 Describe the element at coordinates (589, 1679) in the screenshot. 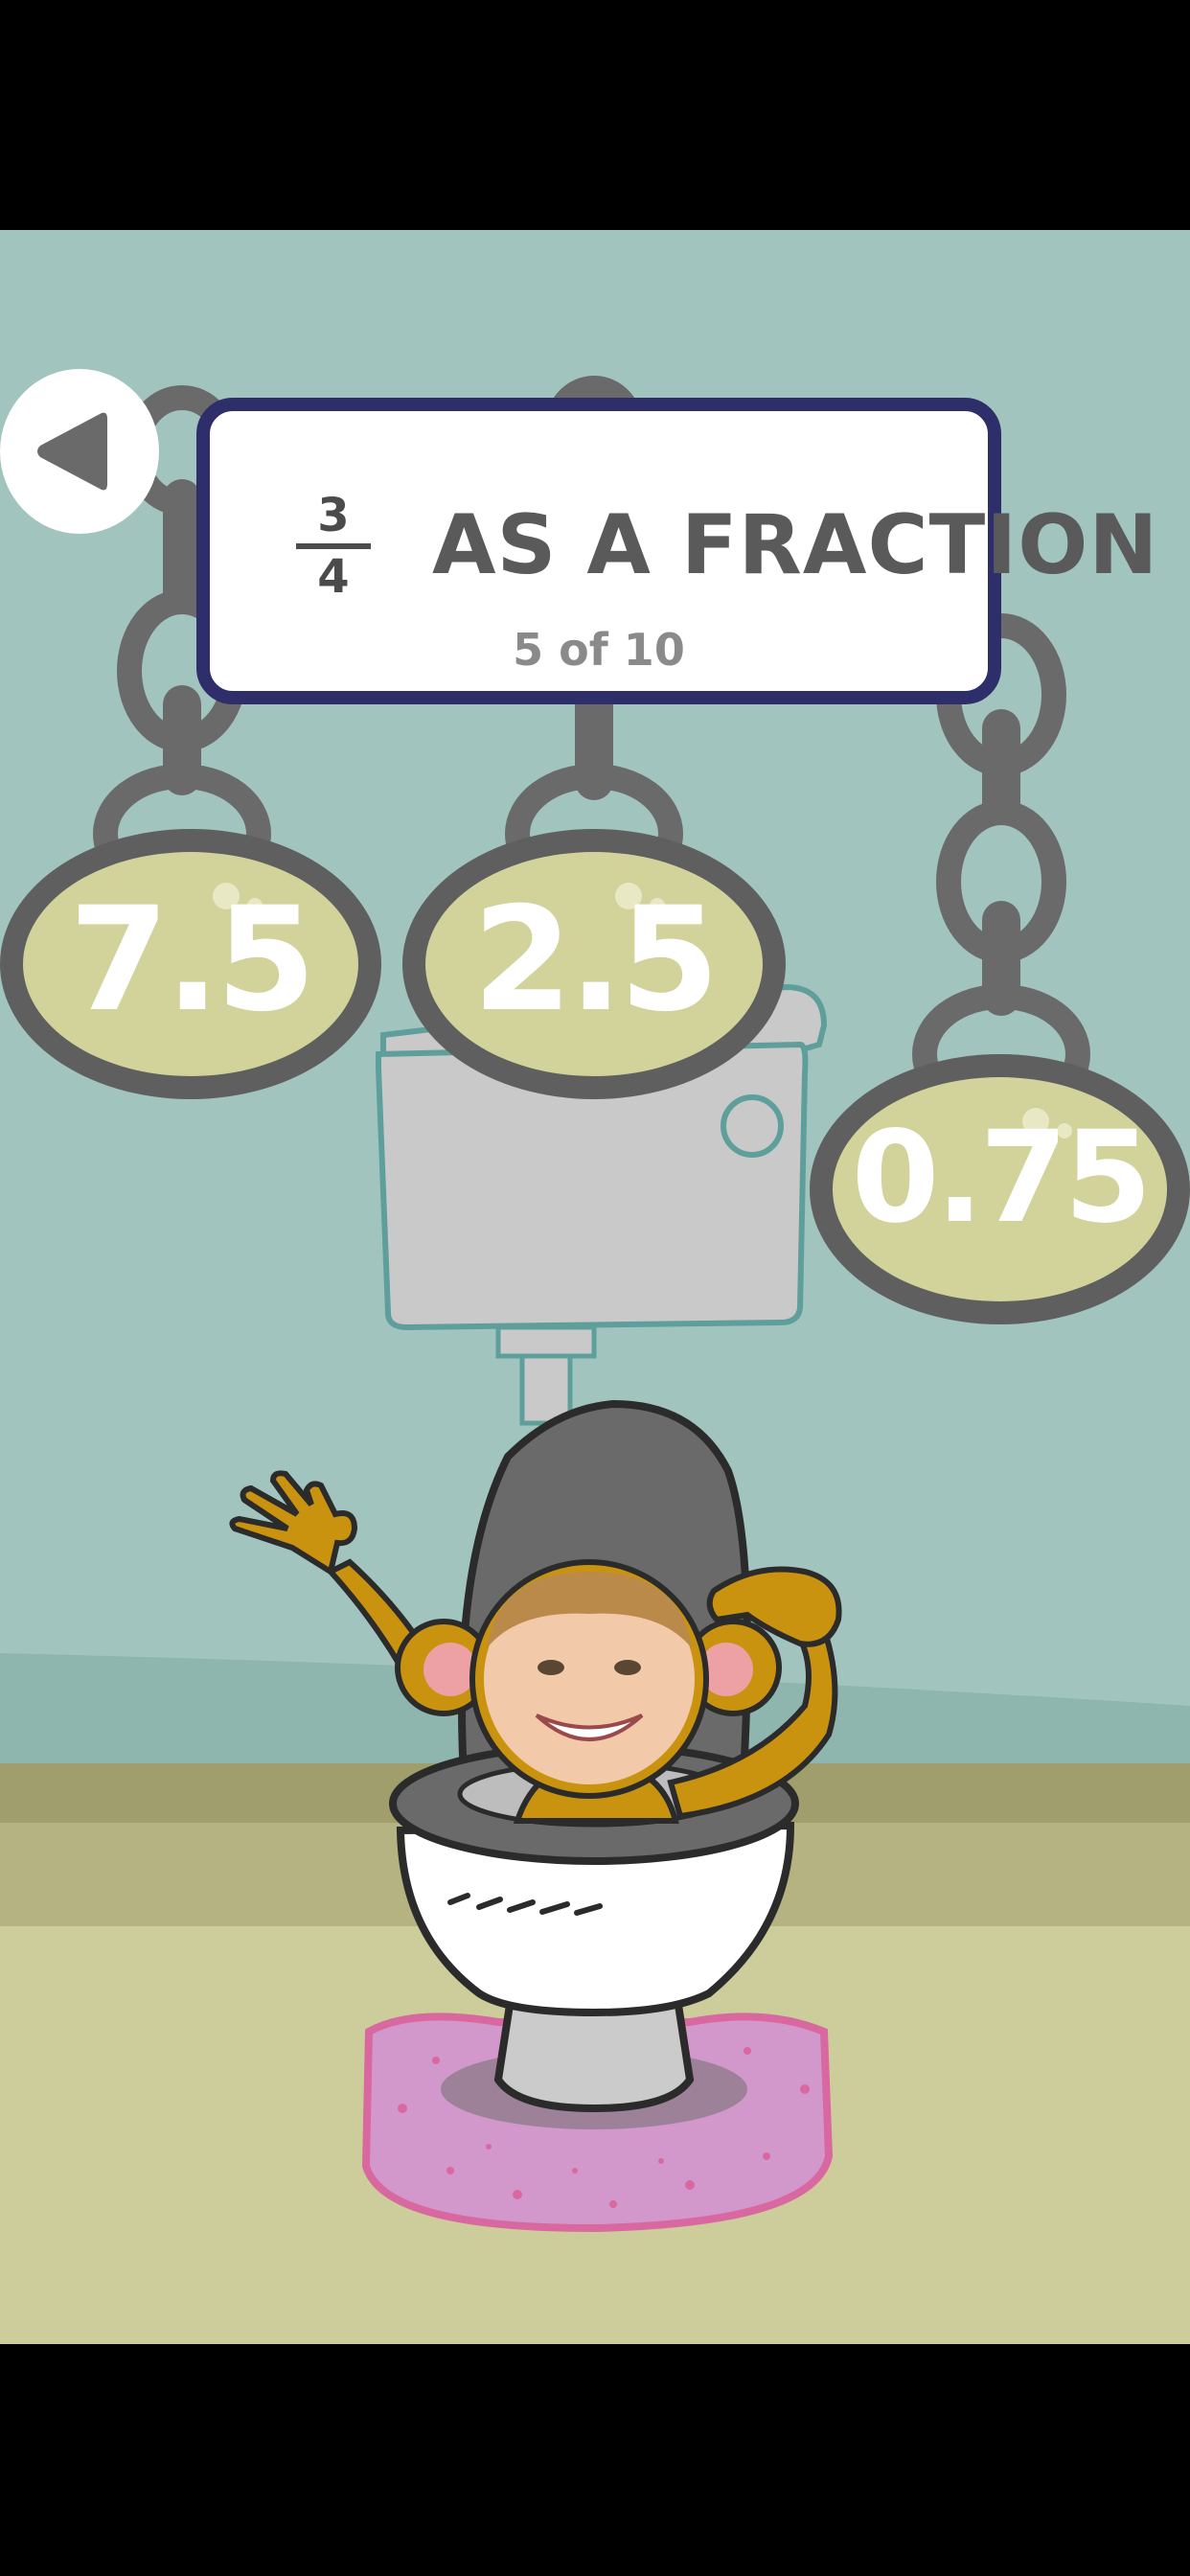

I see `player-face-photo` at that location.